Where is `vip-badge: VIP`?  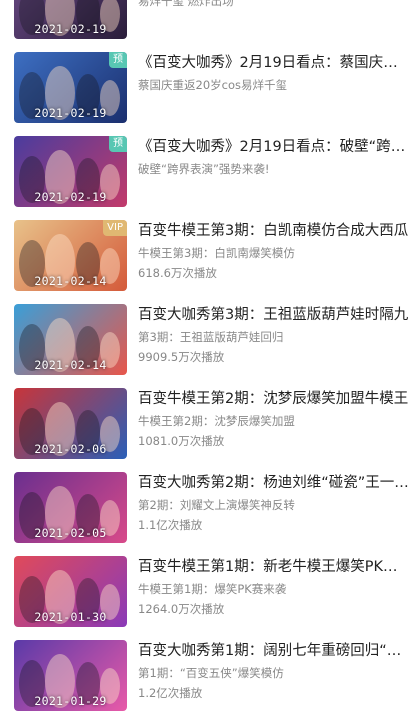 vip-badge: VIP is located at coordinates (115, 228).